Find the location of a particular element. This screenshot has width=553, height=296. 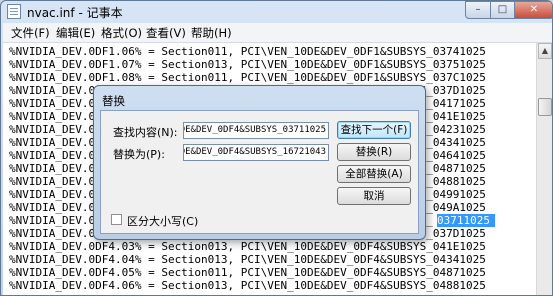

find-input: VEN_10DE&DEV_0DF4&SUBSYS_03711025 is located at coordinates (256, 130).